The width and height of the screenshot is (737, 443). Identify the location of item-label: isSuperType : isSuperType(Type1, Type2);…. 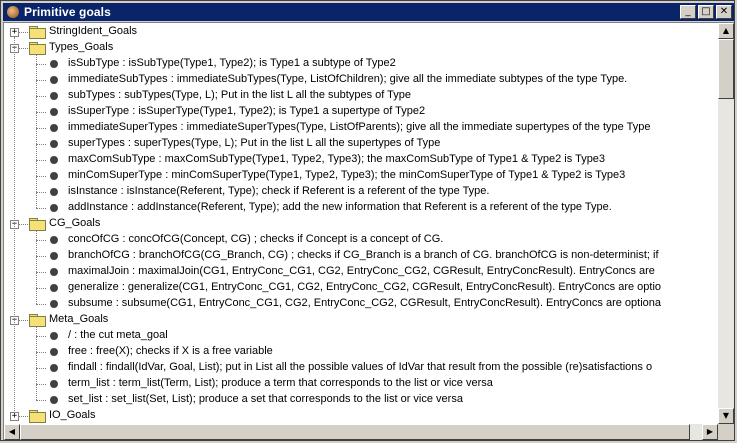
(247, 111).